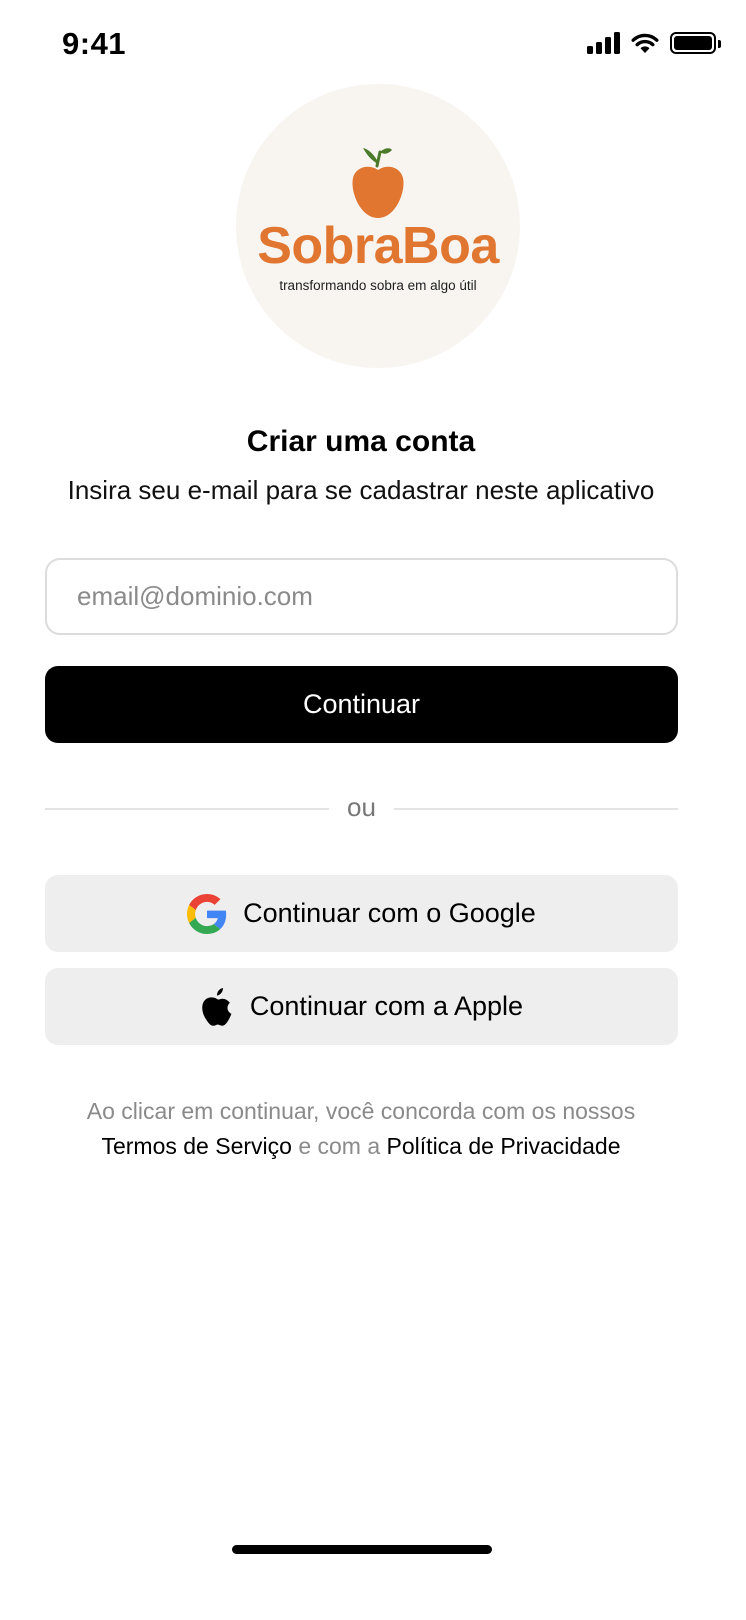  What do you see at coordinates (504, 1146) in the screenshot?
I see `privacy-policy-link: Política de Privacidade` at bounding box center [504, 1146].